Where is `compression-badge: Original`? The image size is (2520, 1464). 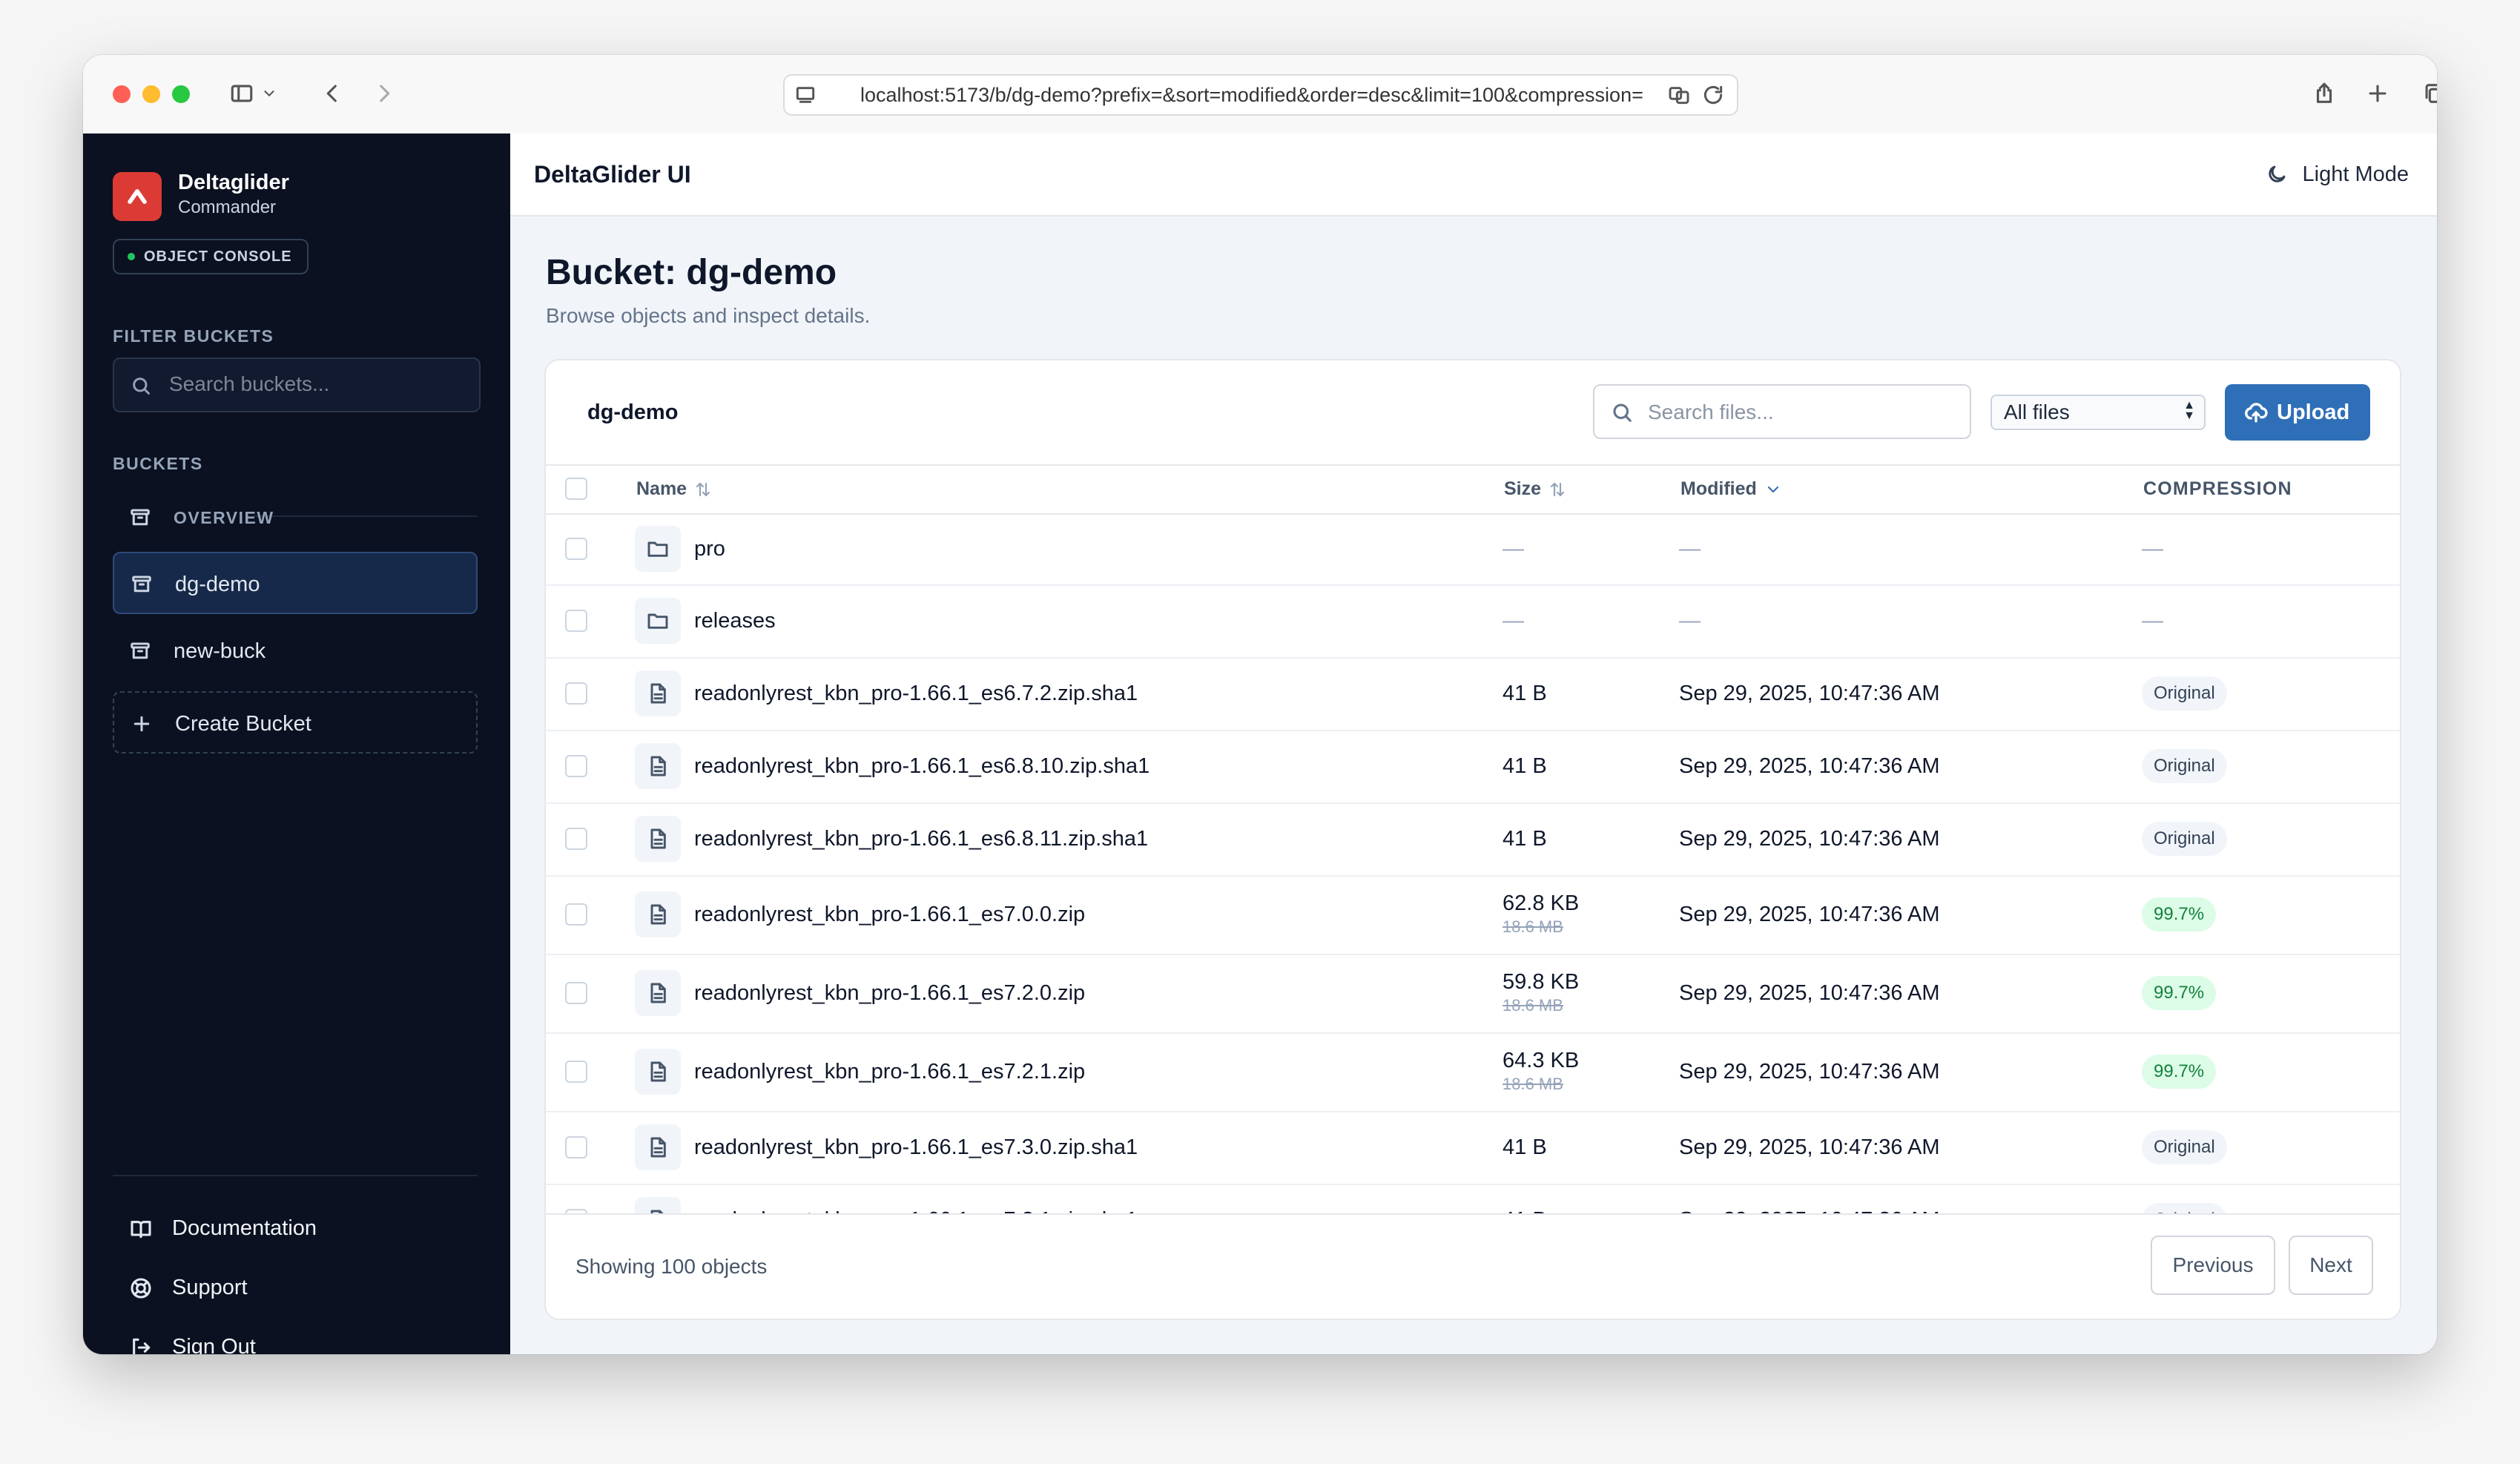
compression-badge: Original is located at coordinates (2184, 1147).